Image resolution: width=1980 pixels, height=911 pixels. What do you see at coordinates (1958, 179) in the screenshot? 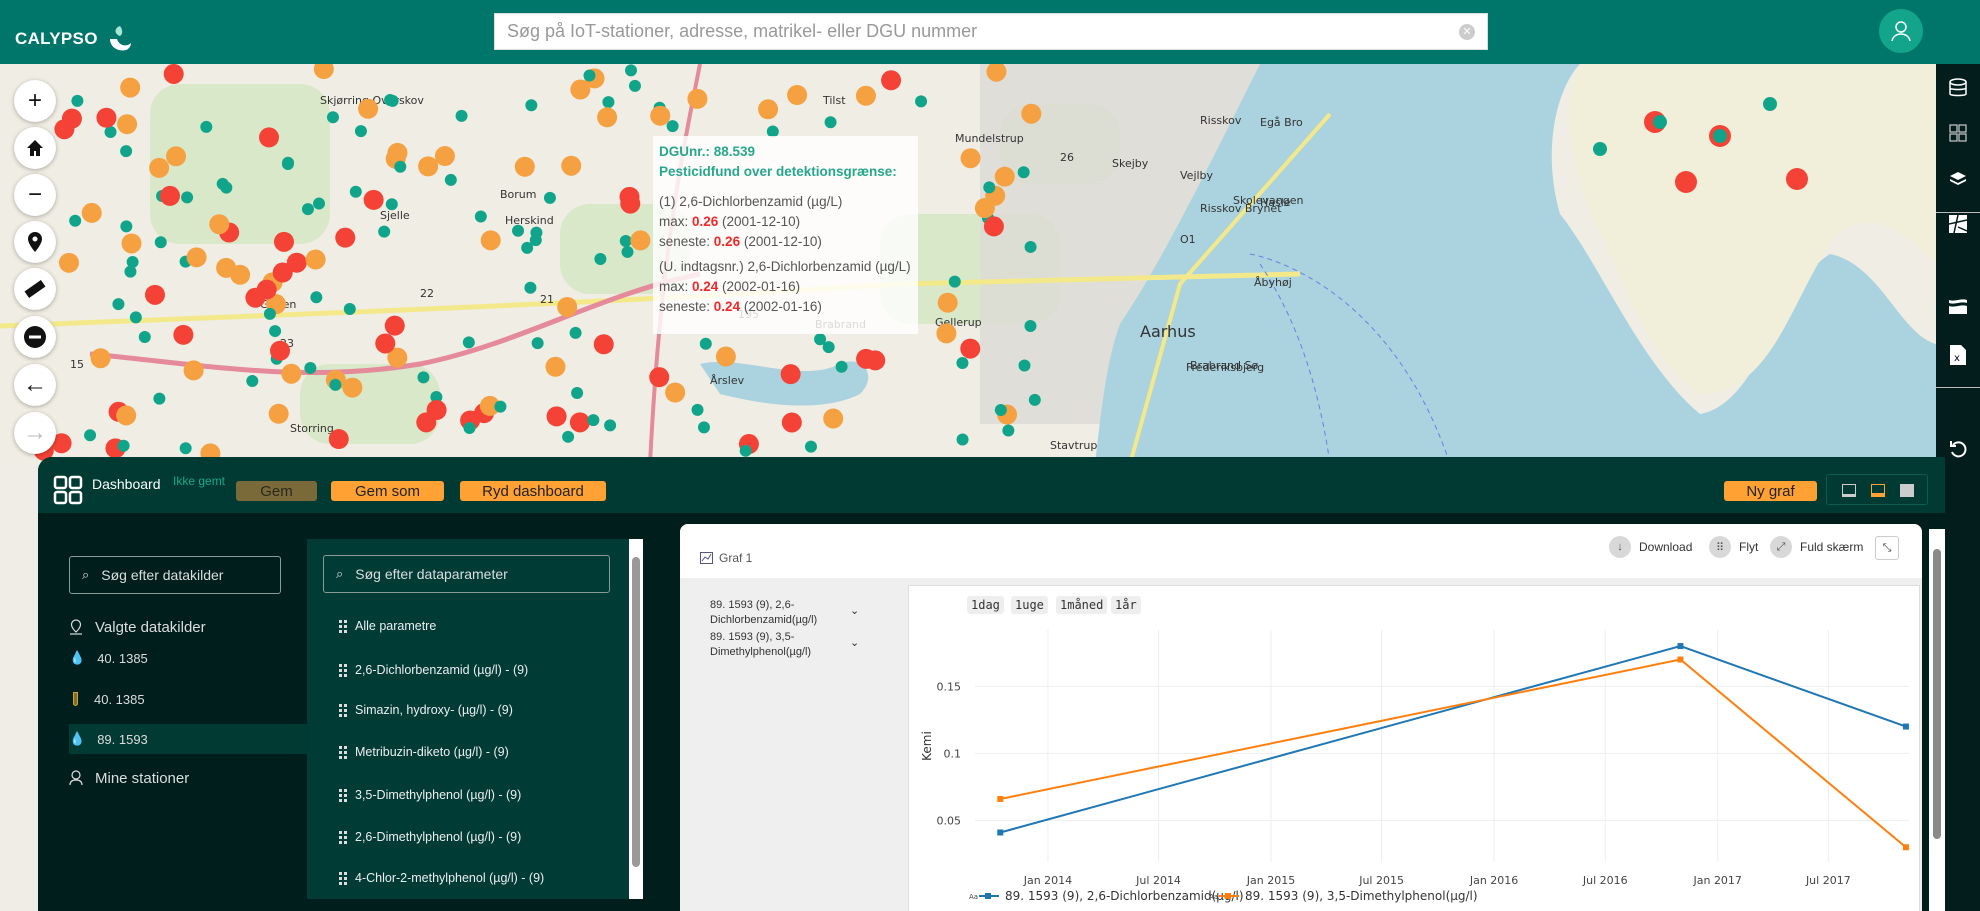
I see `layers-button` at bounding box center [1958, 179].